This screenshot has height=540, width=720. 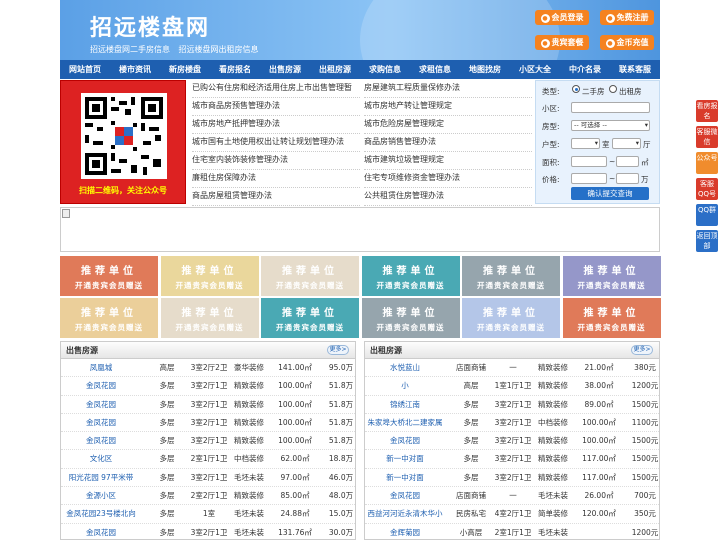 I want to click on nav-item: 出租房源, so click(x=335, y=69).